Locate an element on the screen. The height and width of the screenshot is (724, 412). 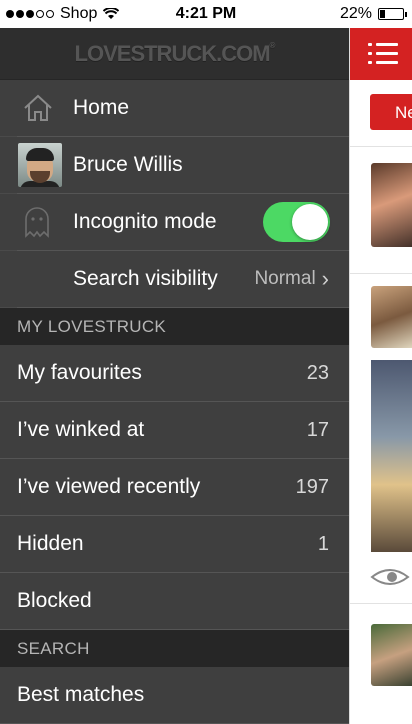
status-right: 22% is located at coordinates (373, 14).